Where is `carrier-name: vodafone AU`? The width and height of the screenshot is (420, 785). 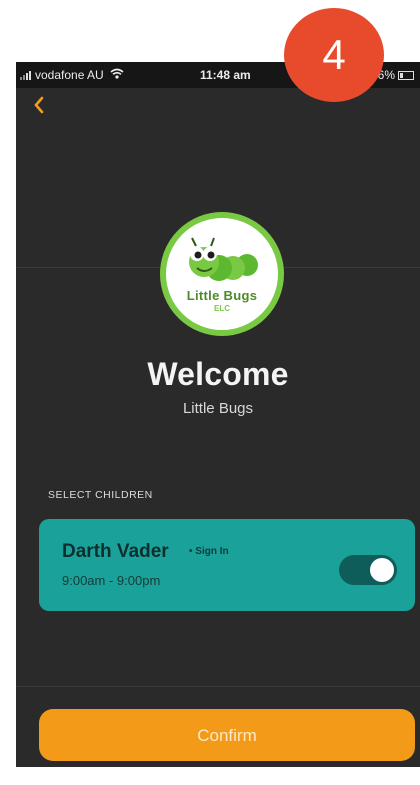
carrier-name: vodafone AU is located at coordinates (69, 75).